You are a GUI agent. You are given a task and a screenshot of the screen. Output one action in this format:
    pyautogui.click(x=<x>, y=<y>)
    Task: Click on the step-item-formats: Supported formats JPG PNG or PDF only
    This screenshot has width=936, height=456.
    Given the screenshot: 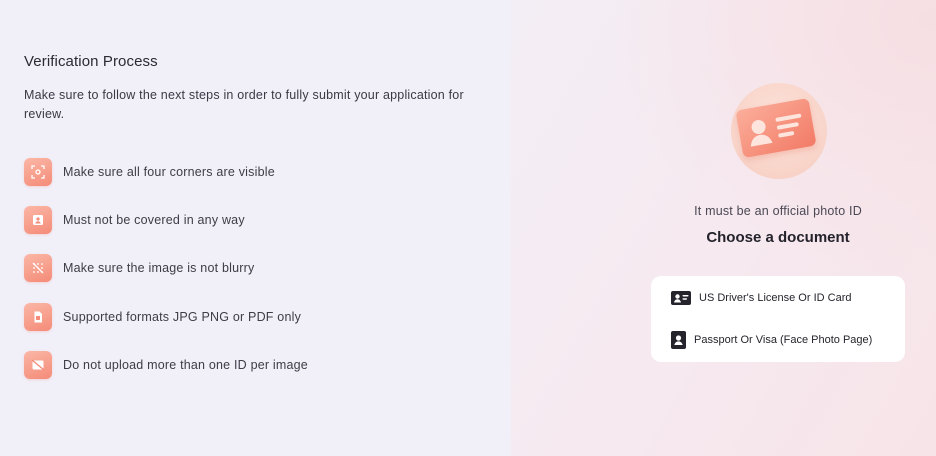 What is the action you would take?
    pyautogui.click(x=162, y=317)
    